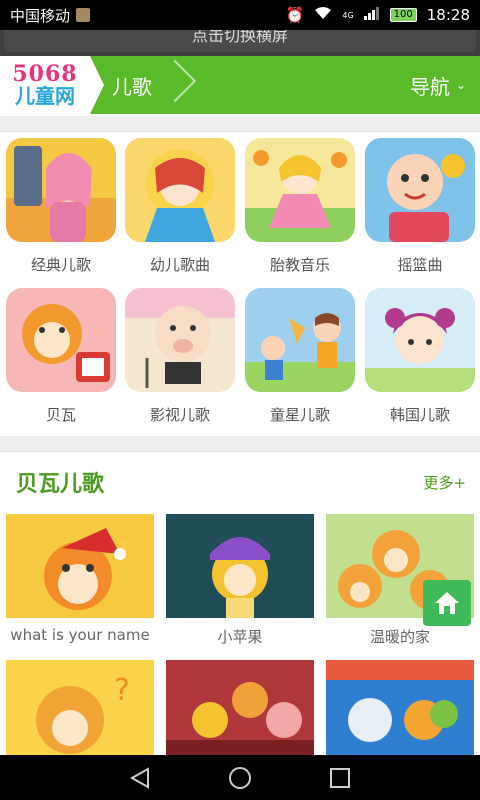 Image resolution: width=480 pixels, height=800 pixels. What do you see at coordinates (240, 637) in the screenshot?
I see `video-title: 小苹果` at bounding box center [240, 637].